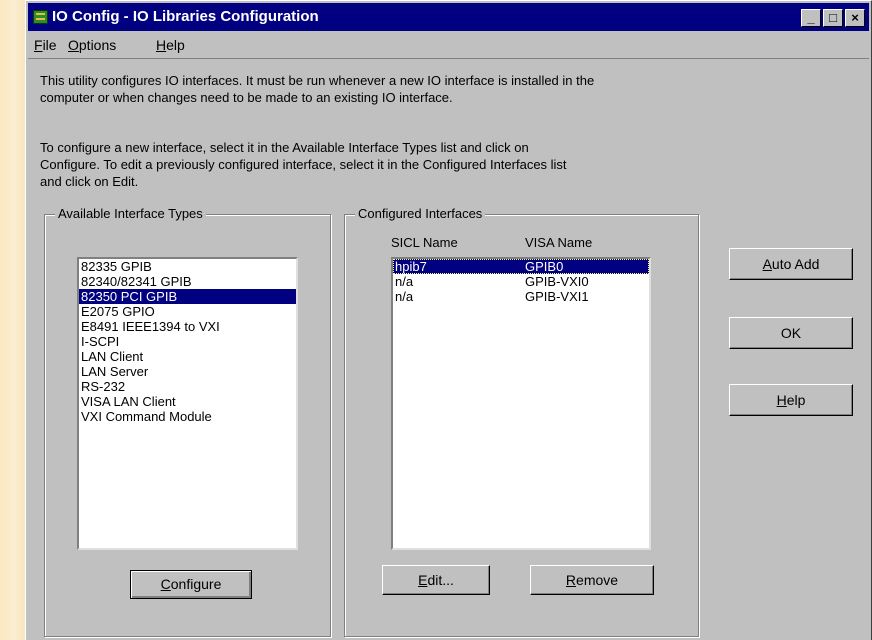 Image resolution: width=872 pixels, height=640 pixels. Describe the element at coordinates (187, 371) in the screenshot. I see `available-interface-item: LAN Server` at that location.